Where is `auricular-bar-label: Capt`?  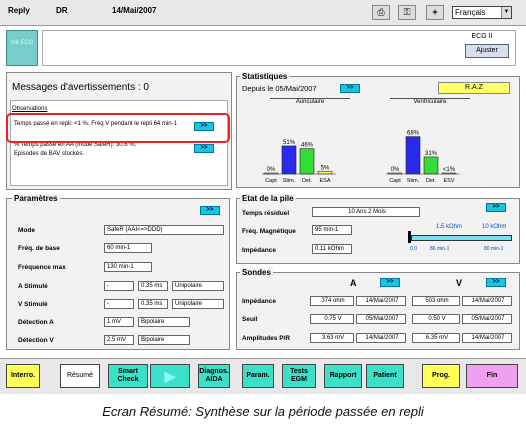 auricular-bar-label: Capt is located at coordinates (271, 181).